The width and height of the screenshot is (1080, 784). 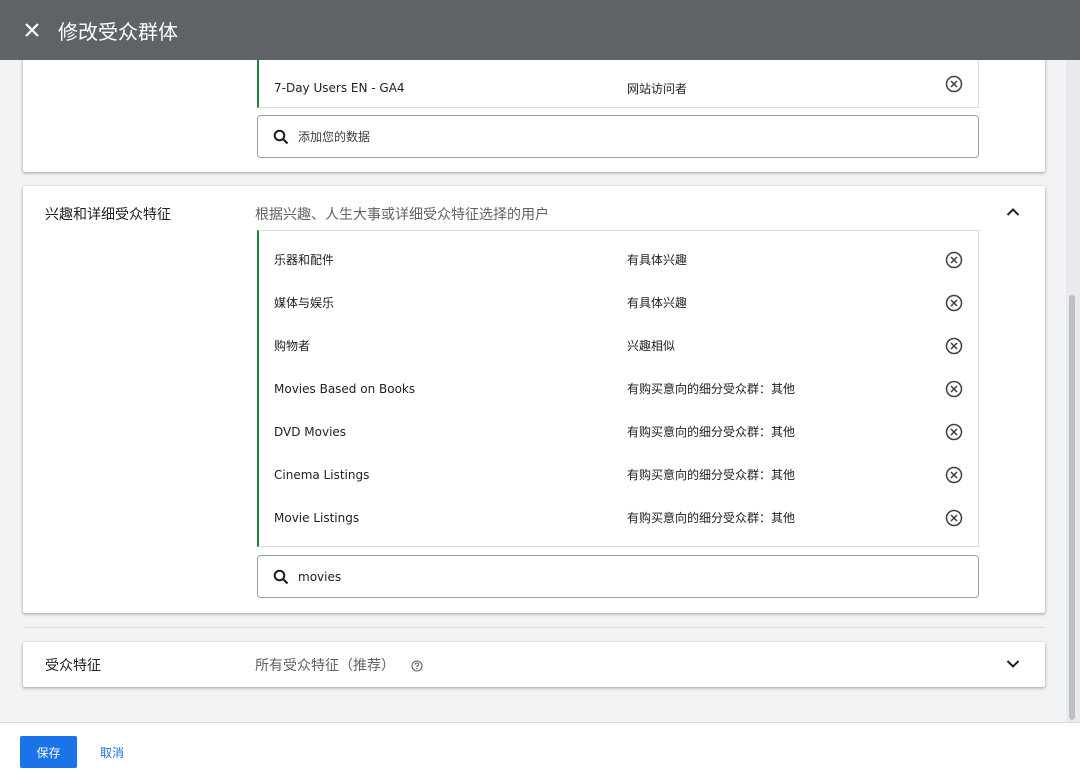 I want to click on list-item: Movies Based on Books 有购买意向的细分受众群：其他, so click(x=618, y=388).